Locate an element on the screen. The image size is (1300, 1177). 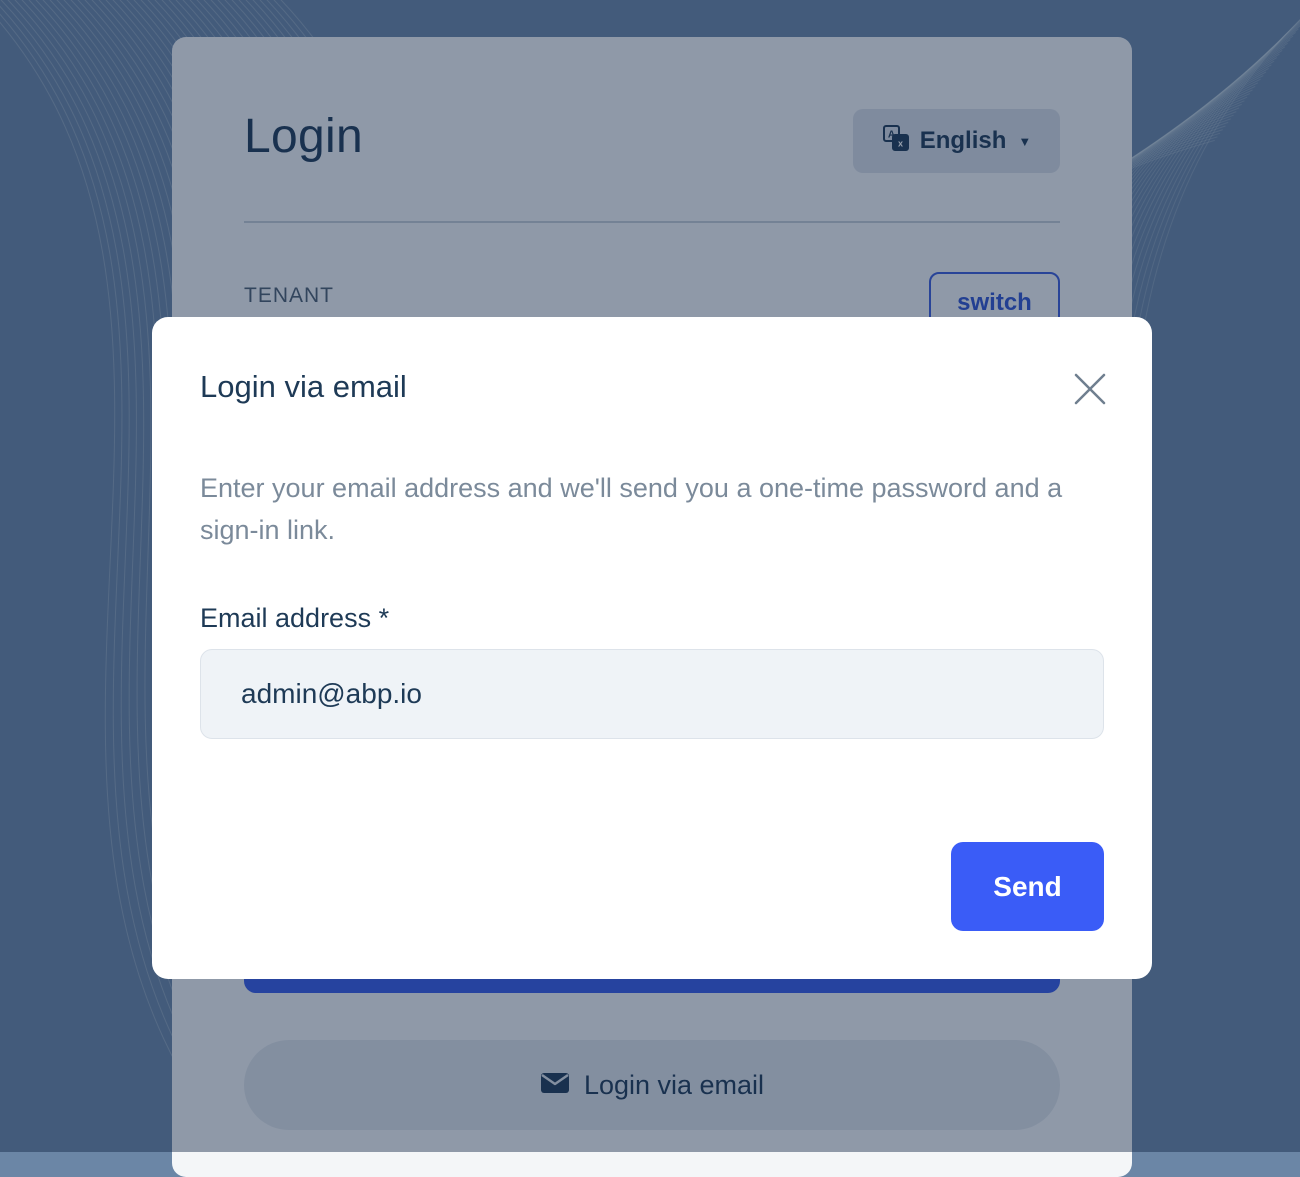
close-icon is located at coordinates (1090, 389).